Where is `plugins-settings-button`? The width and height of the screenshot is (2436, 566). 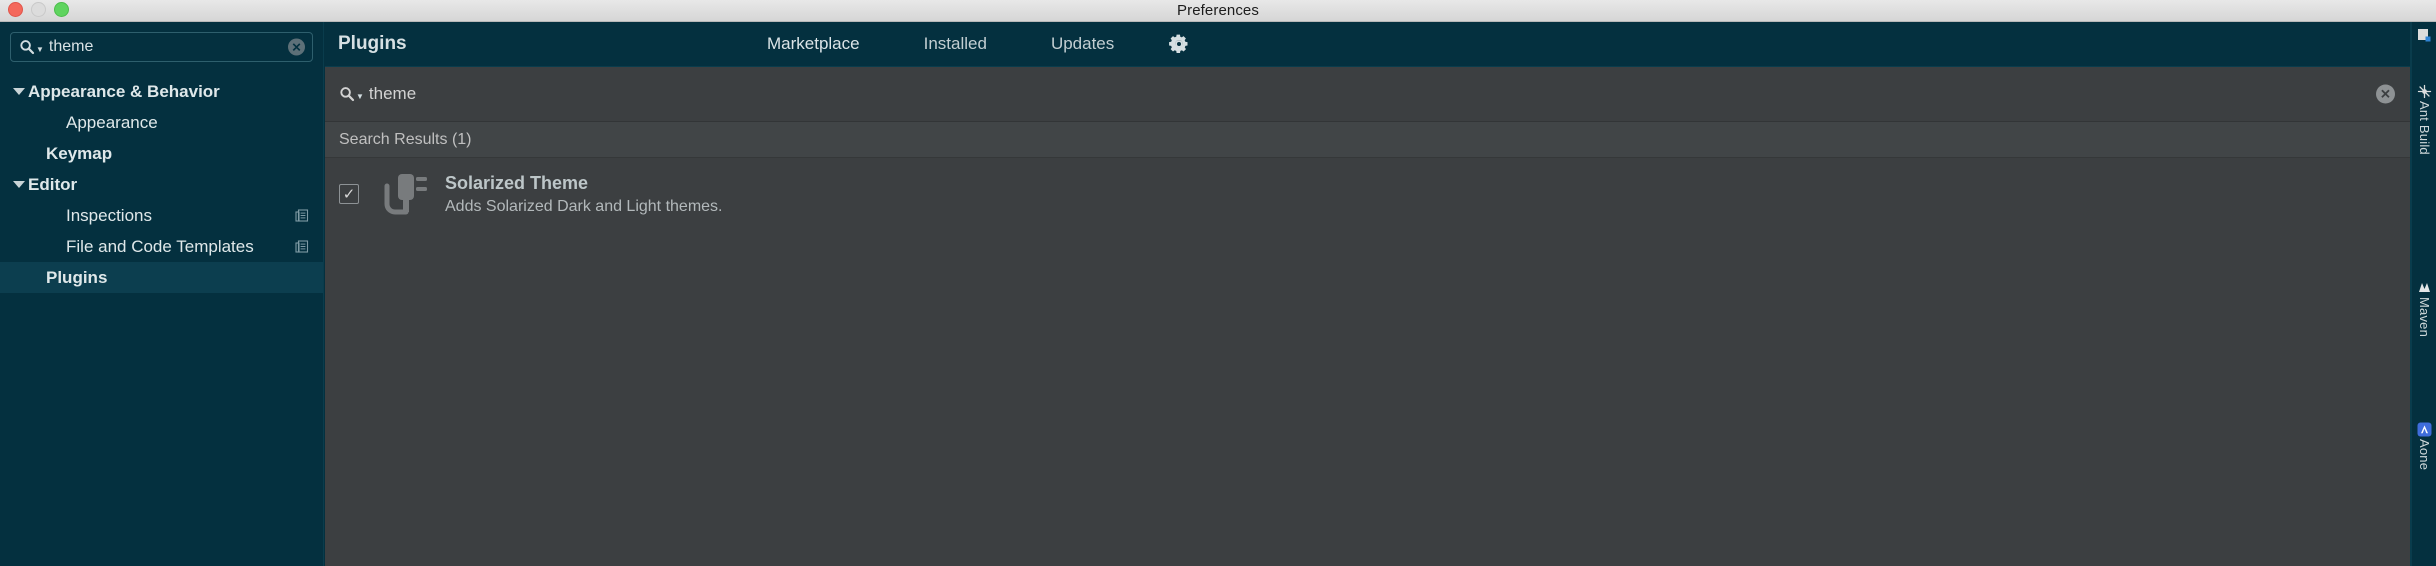
plugins-settings-button is located at coordinates (1179, 44).